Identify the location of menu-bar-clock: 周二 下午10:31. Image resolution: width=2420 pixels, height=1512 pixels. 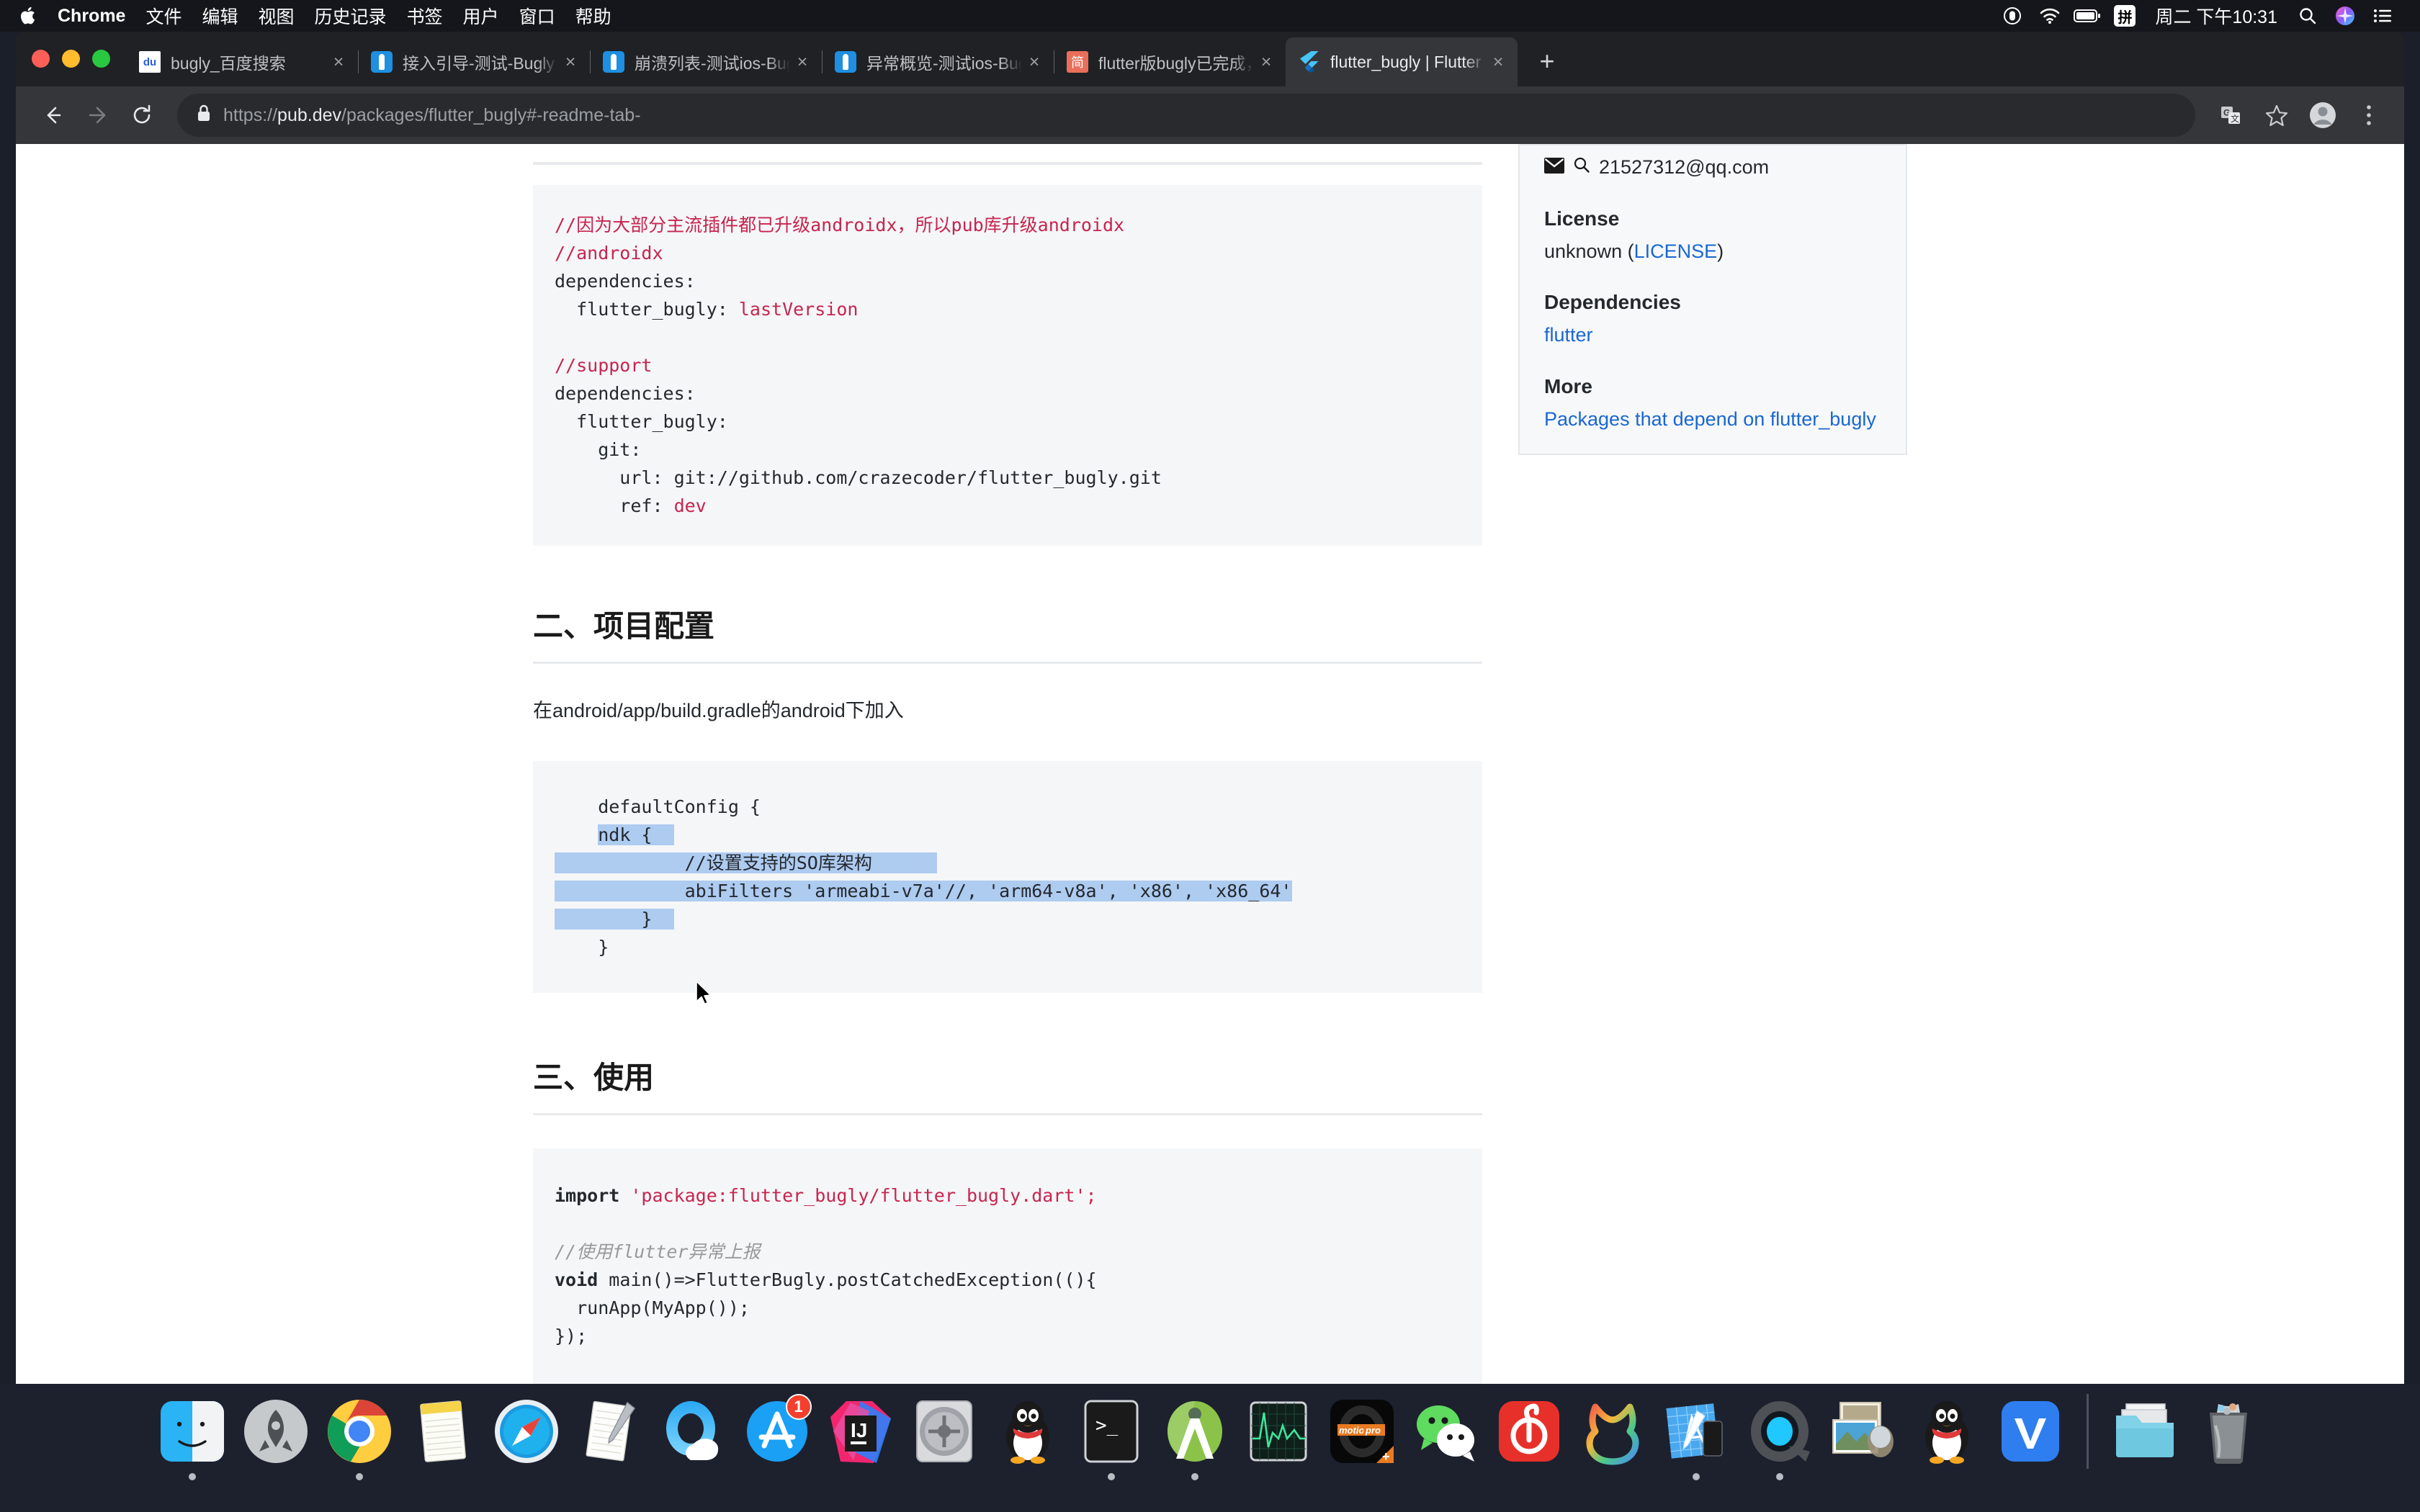
(2216, 16).